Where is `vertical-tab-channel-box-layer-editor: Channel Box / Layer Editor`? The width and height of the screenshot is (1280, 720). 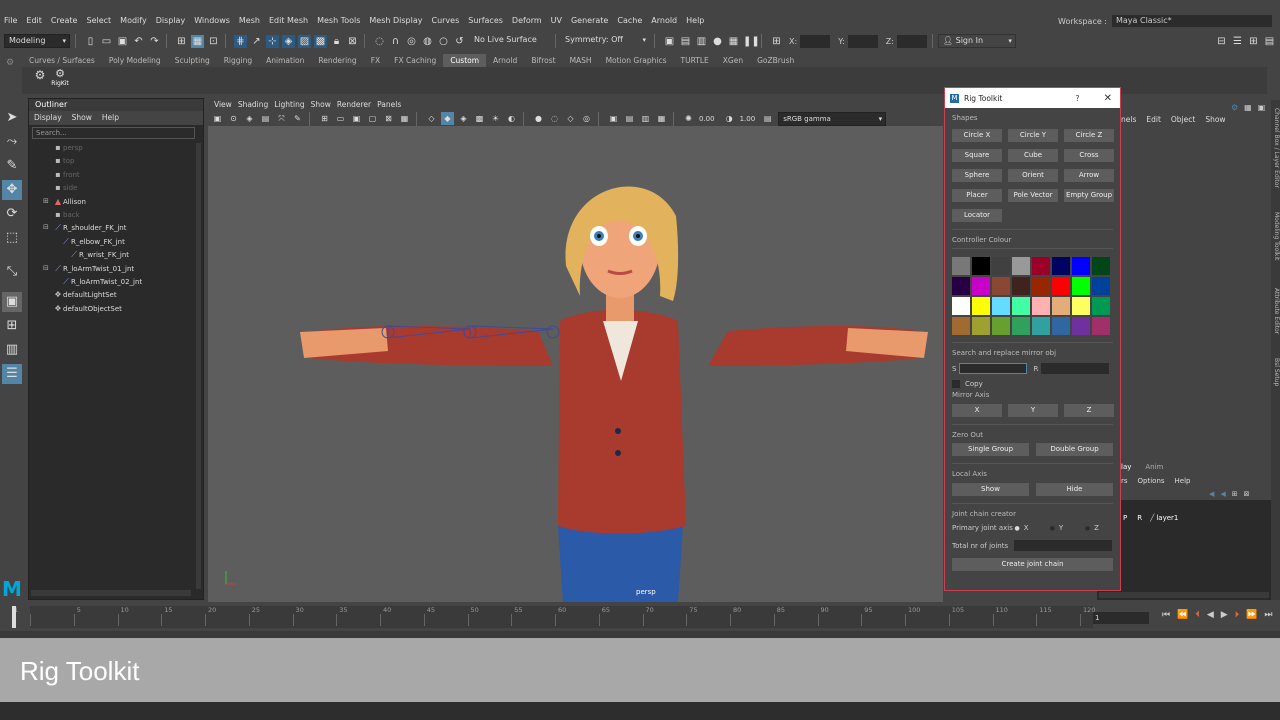 vertical-tab-channel-box-layer-editor: Channel Box / Layer Editor is located at coordinates (1275, 148).